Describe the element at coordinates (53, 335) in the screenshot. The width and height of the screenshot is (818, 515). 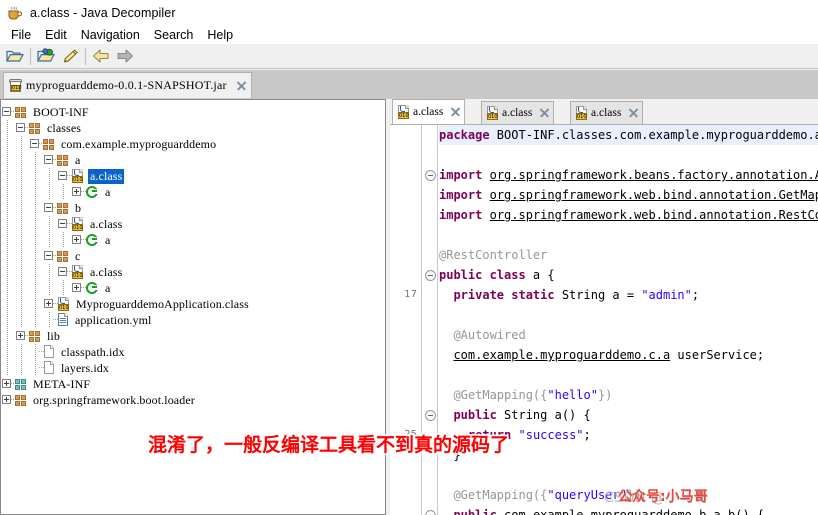
I see `tree-node-label: lib` at that location.